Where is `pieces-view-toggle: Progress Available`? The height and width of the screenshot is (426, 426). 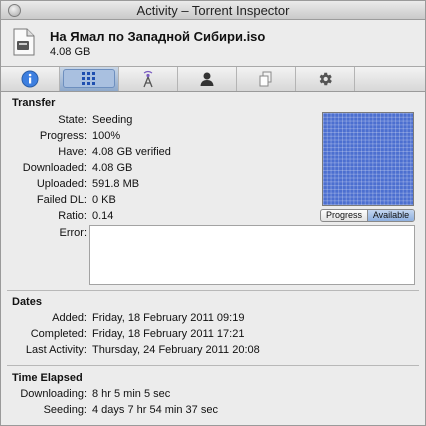 pieces-view-toggle: Progress Available is located at coordinates (367, 215).